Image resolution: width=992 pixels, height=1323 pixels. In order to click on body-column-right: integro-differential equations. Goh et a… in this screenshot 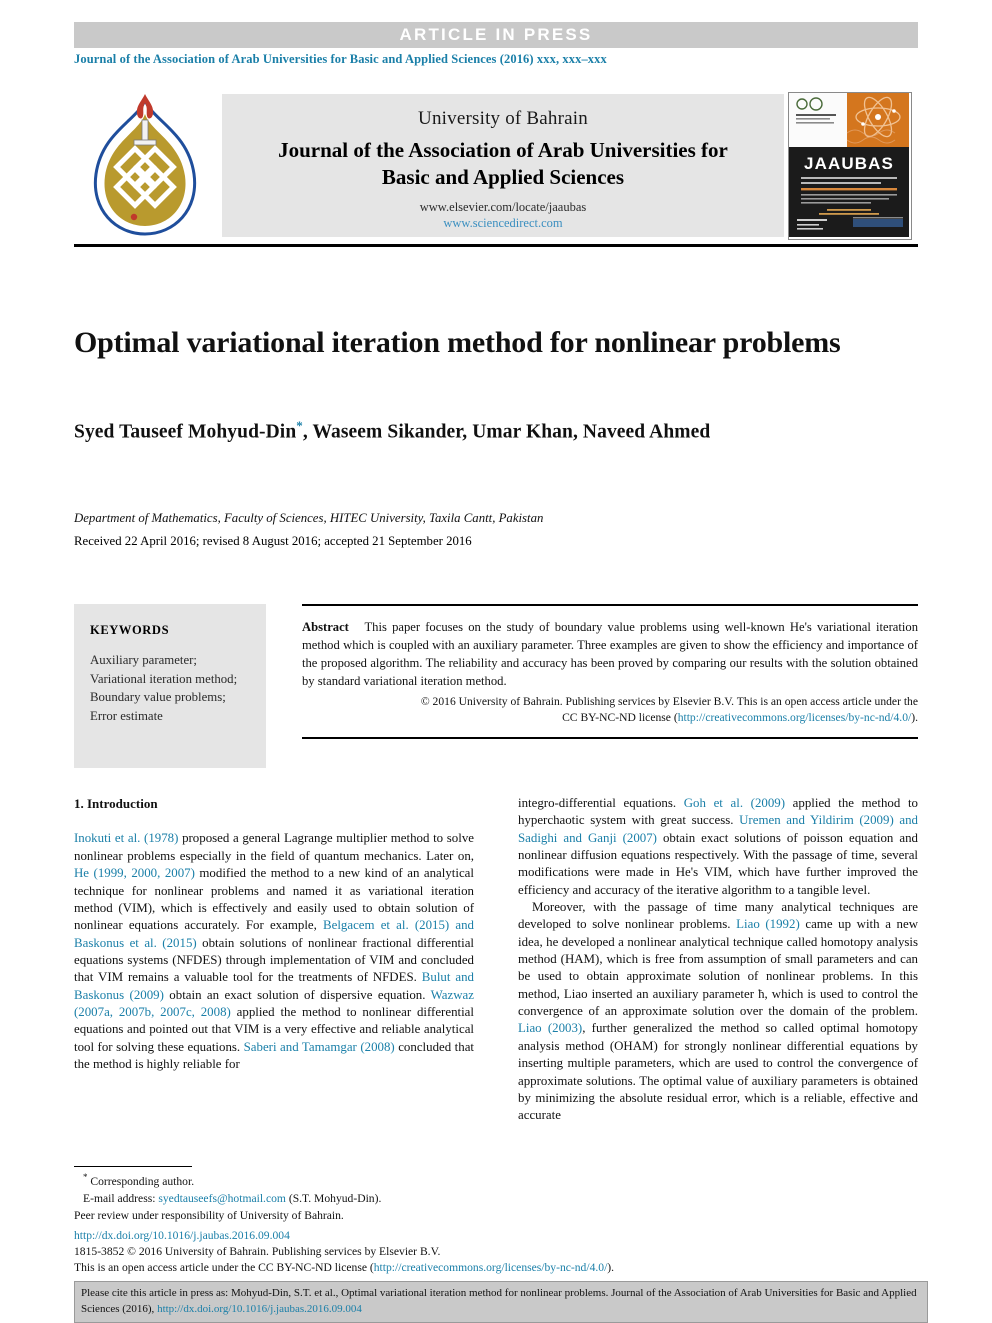, I will do `click(718, 960)`.